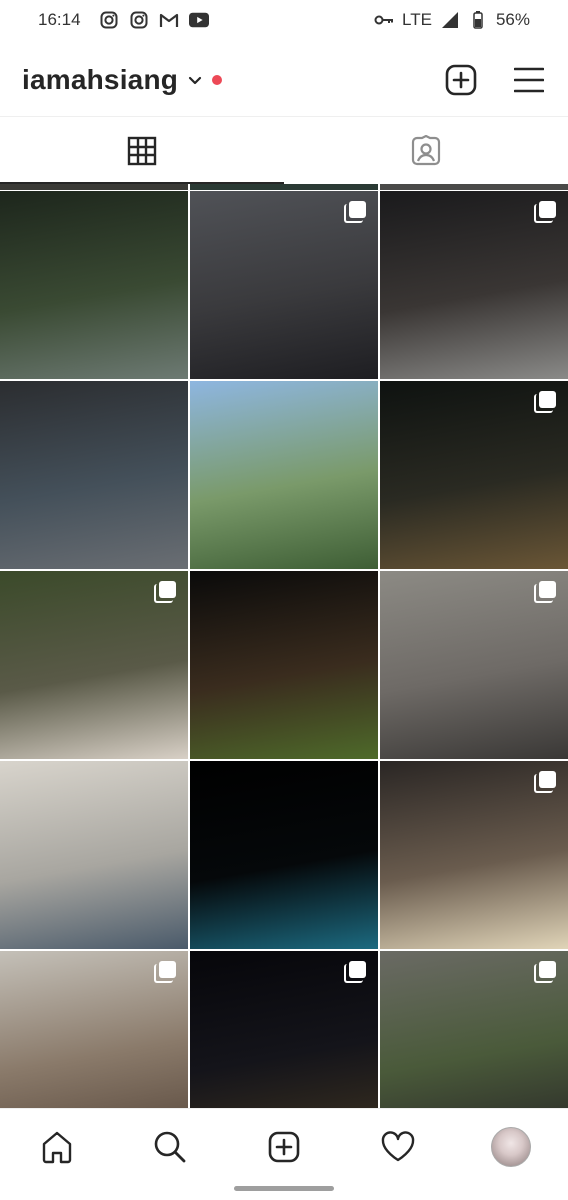  I want to click on status-right: LTE 56%, so click(452, 20).